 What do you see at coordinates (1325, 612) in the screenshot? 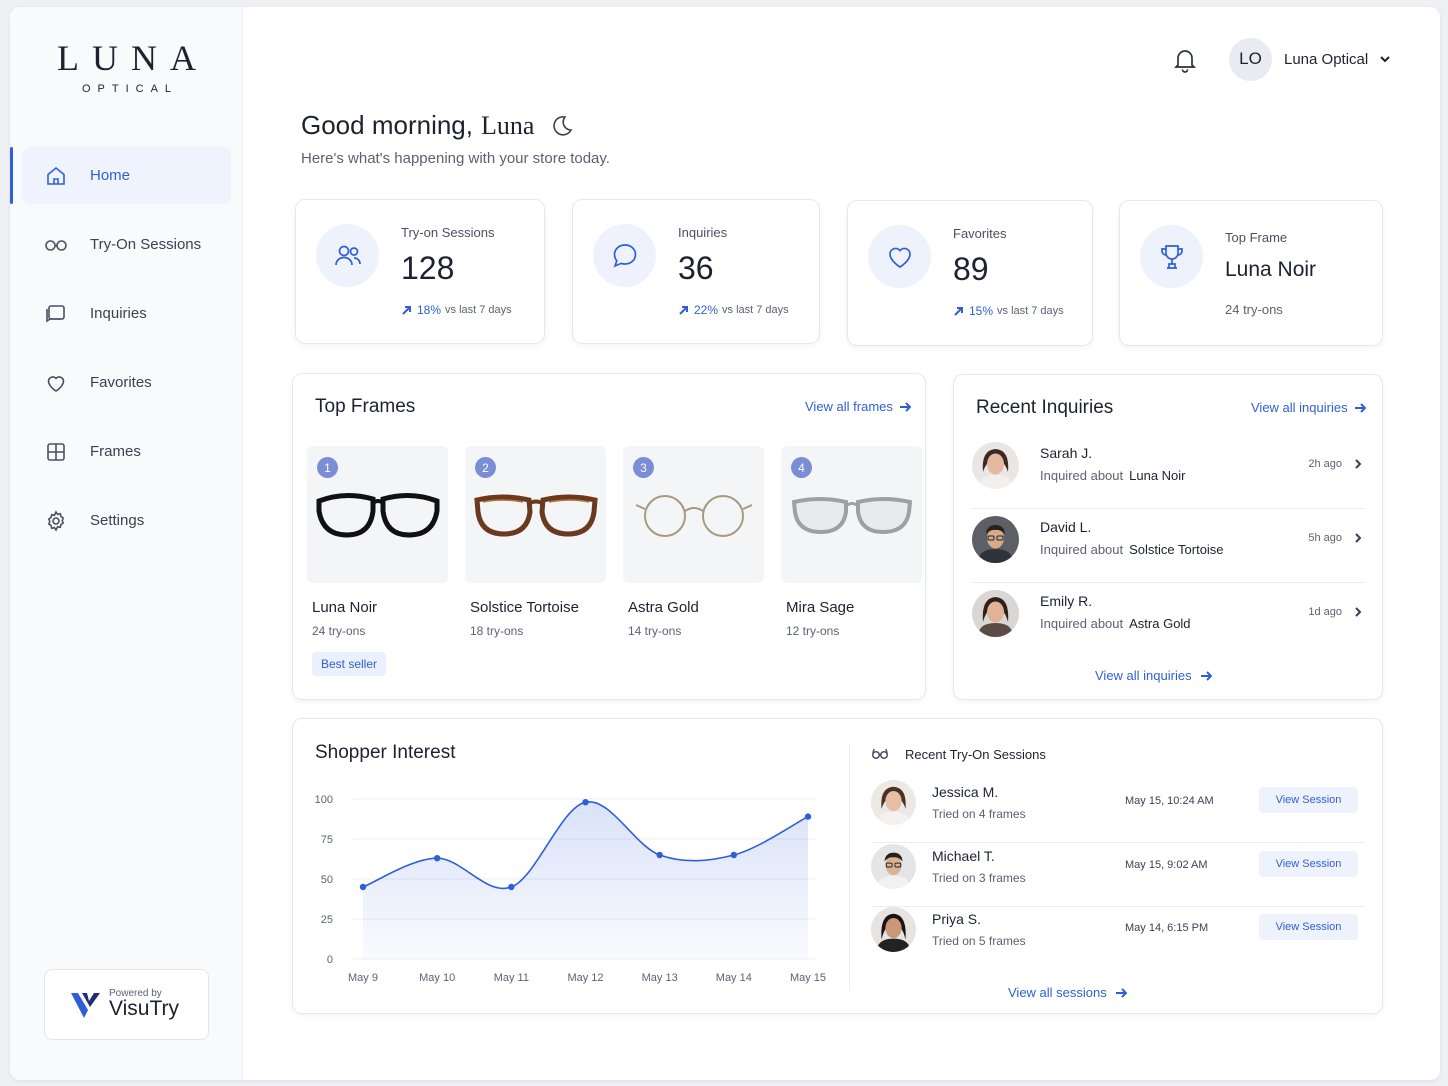
I see `inquiry-time: 1d ago` at bounding box center [1325, 612].